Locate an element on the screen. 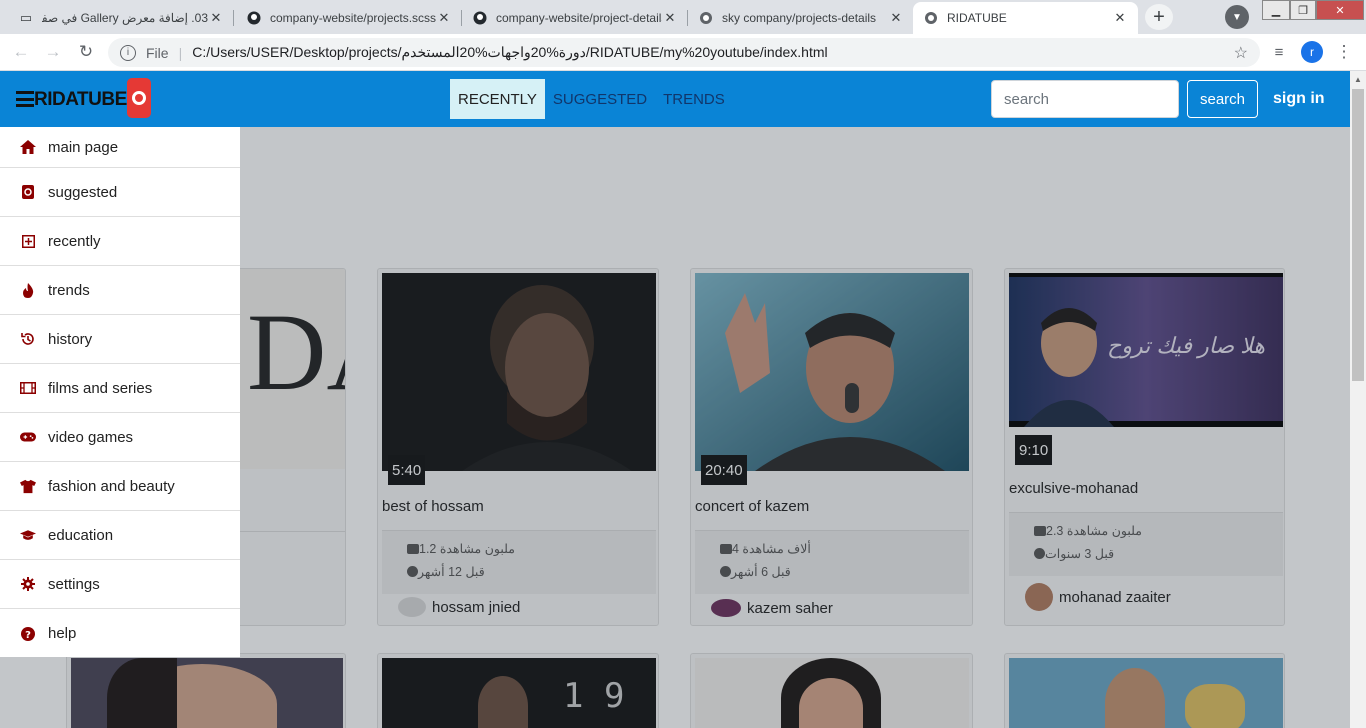  browser-tab: company-website/projects.scss ✕ is located at coordinates (349, 18).